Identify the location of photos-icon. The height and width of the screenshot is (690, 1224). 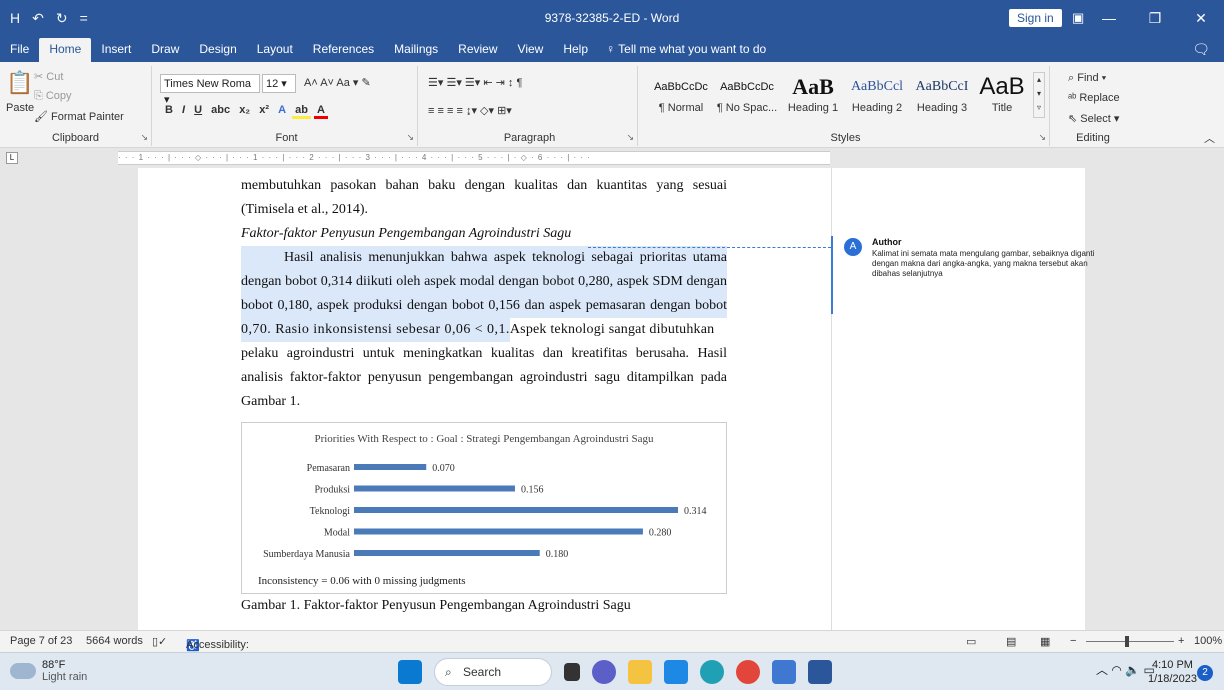
(784, 672).